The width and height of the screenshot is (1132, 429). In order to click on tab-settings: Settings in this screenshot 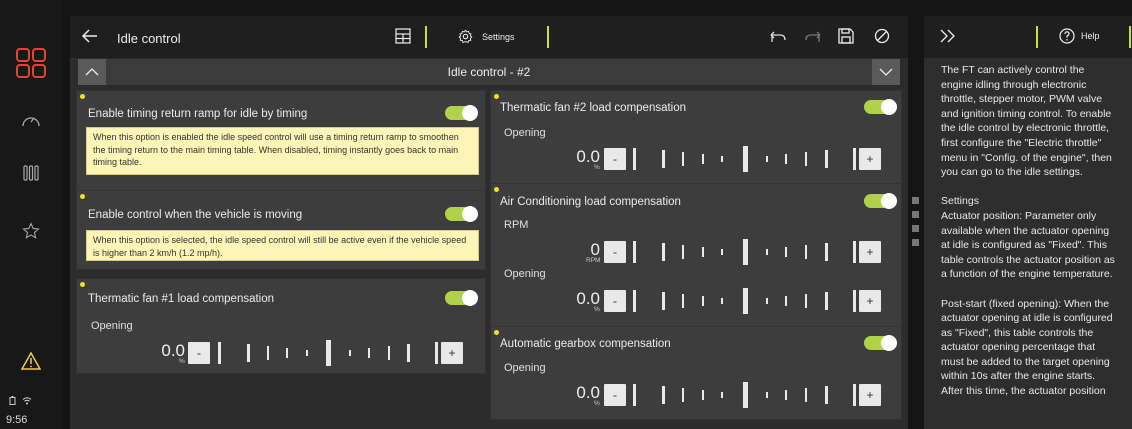, I will do `click(498, 37)`.